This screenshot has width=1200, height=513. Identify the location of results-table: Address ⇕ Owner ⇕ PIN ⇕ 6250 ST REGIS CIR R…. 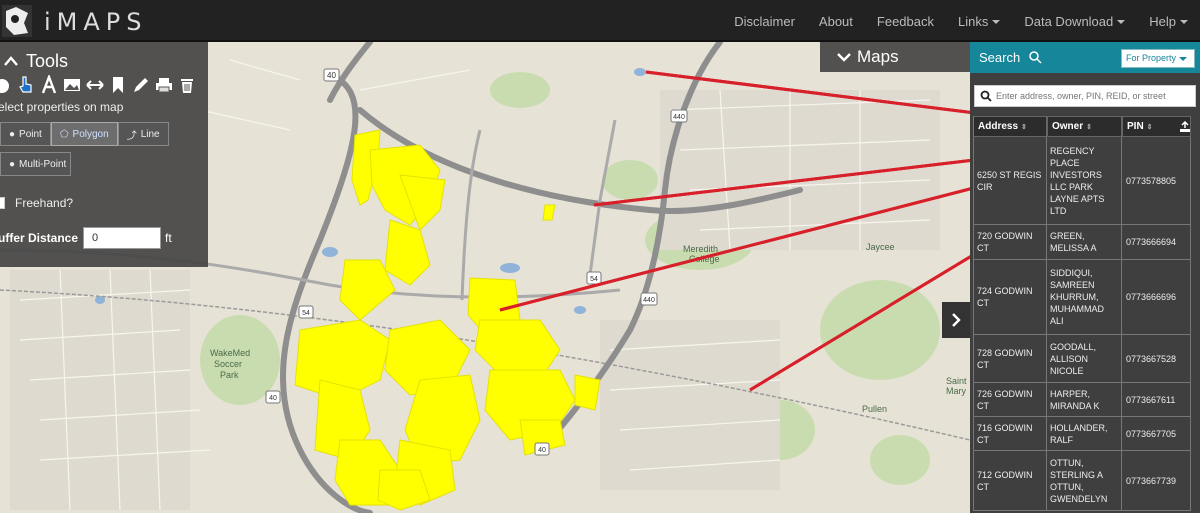
(1082, 313).